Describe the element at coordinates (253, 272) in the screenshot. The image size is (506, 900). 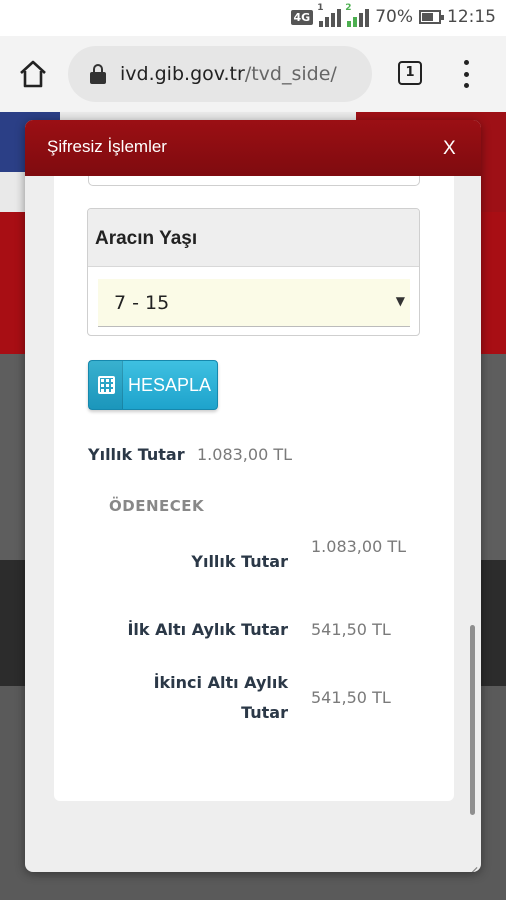
I see `vehicle-age-field: Aracın Yaşı 7 - 15 ▼` at that location.